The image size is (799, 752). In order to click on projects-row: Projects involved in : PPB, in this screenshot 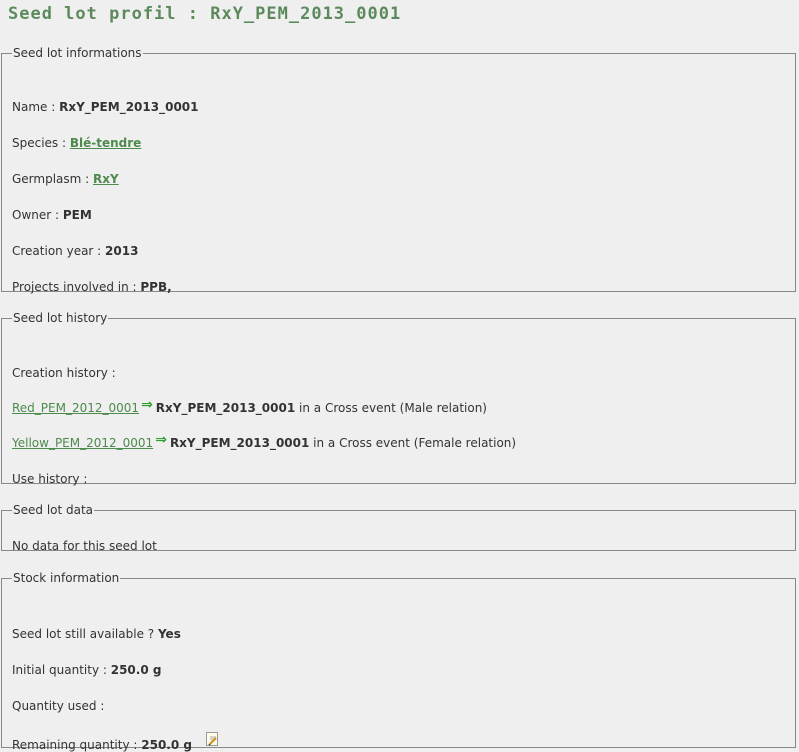, I will do `click(92, 287)`.